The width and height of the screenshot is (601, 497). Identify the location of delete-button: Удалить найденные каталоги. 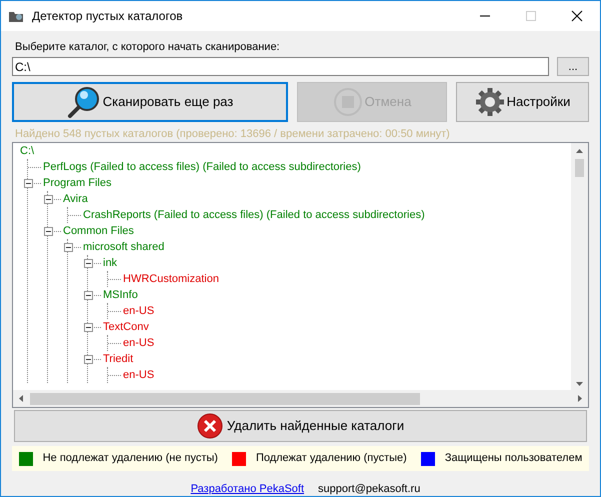
(300, 426).